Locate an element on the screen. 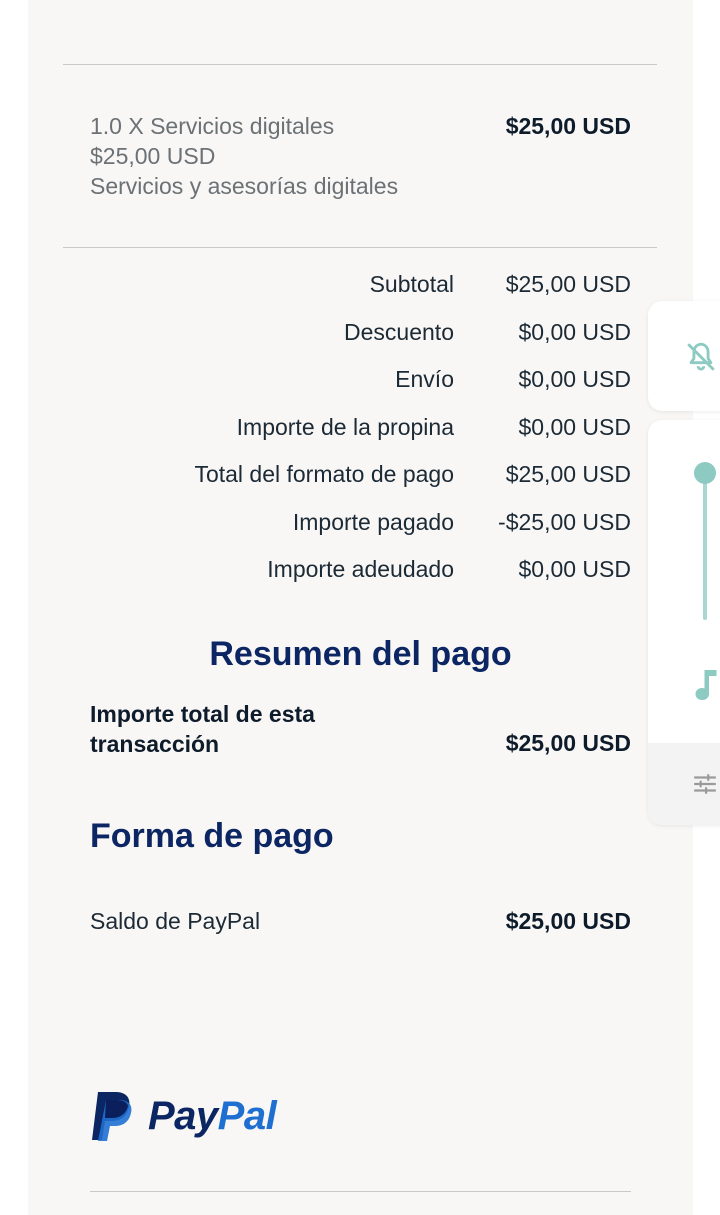  summary-label: Total del formato de pago is located at coordinates (324, 474).